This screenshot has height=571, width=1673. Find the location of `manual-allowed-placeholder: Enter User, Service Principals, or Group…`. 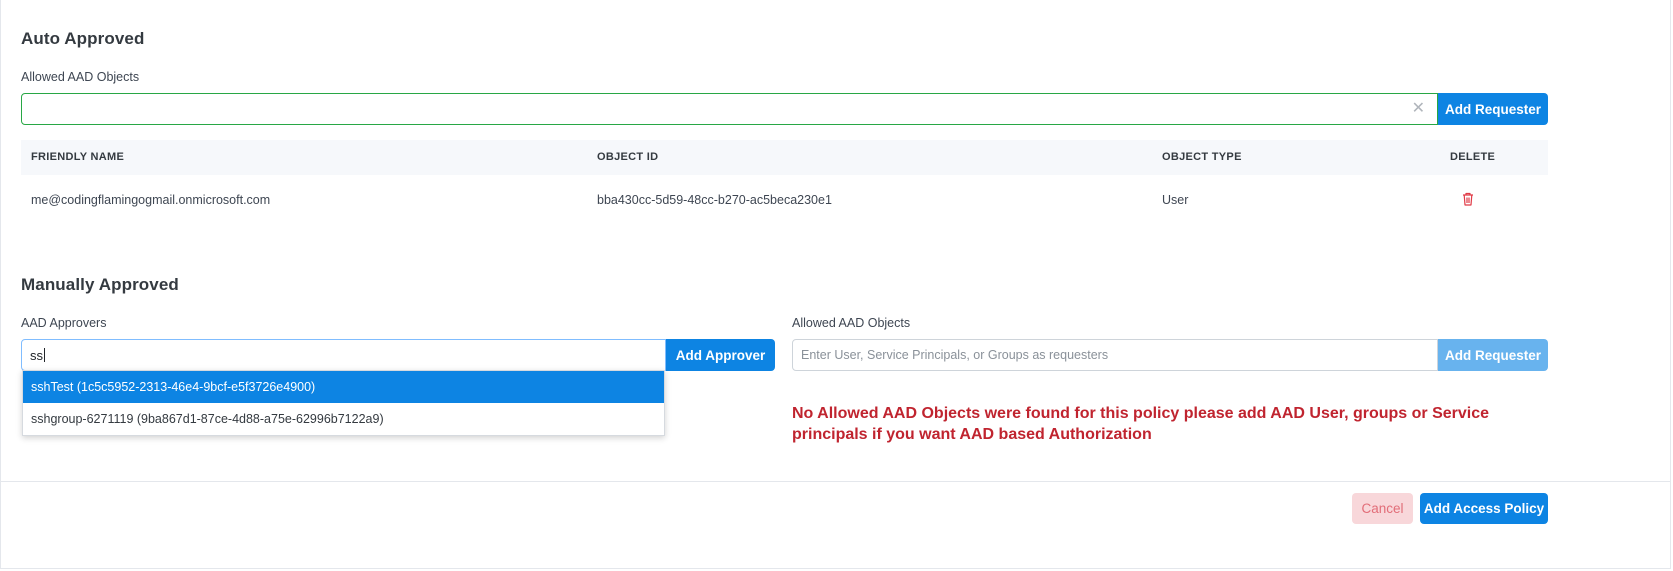

manual-allowed-placeholder: Enter User, Service Principals, or Group… is located at coordinates (955, 355).